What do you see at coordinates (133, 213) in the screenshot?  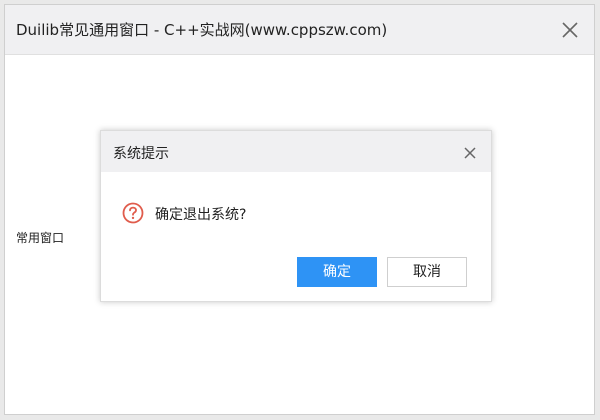 I see `question-icon` at bounding box center [133, 213].